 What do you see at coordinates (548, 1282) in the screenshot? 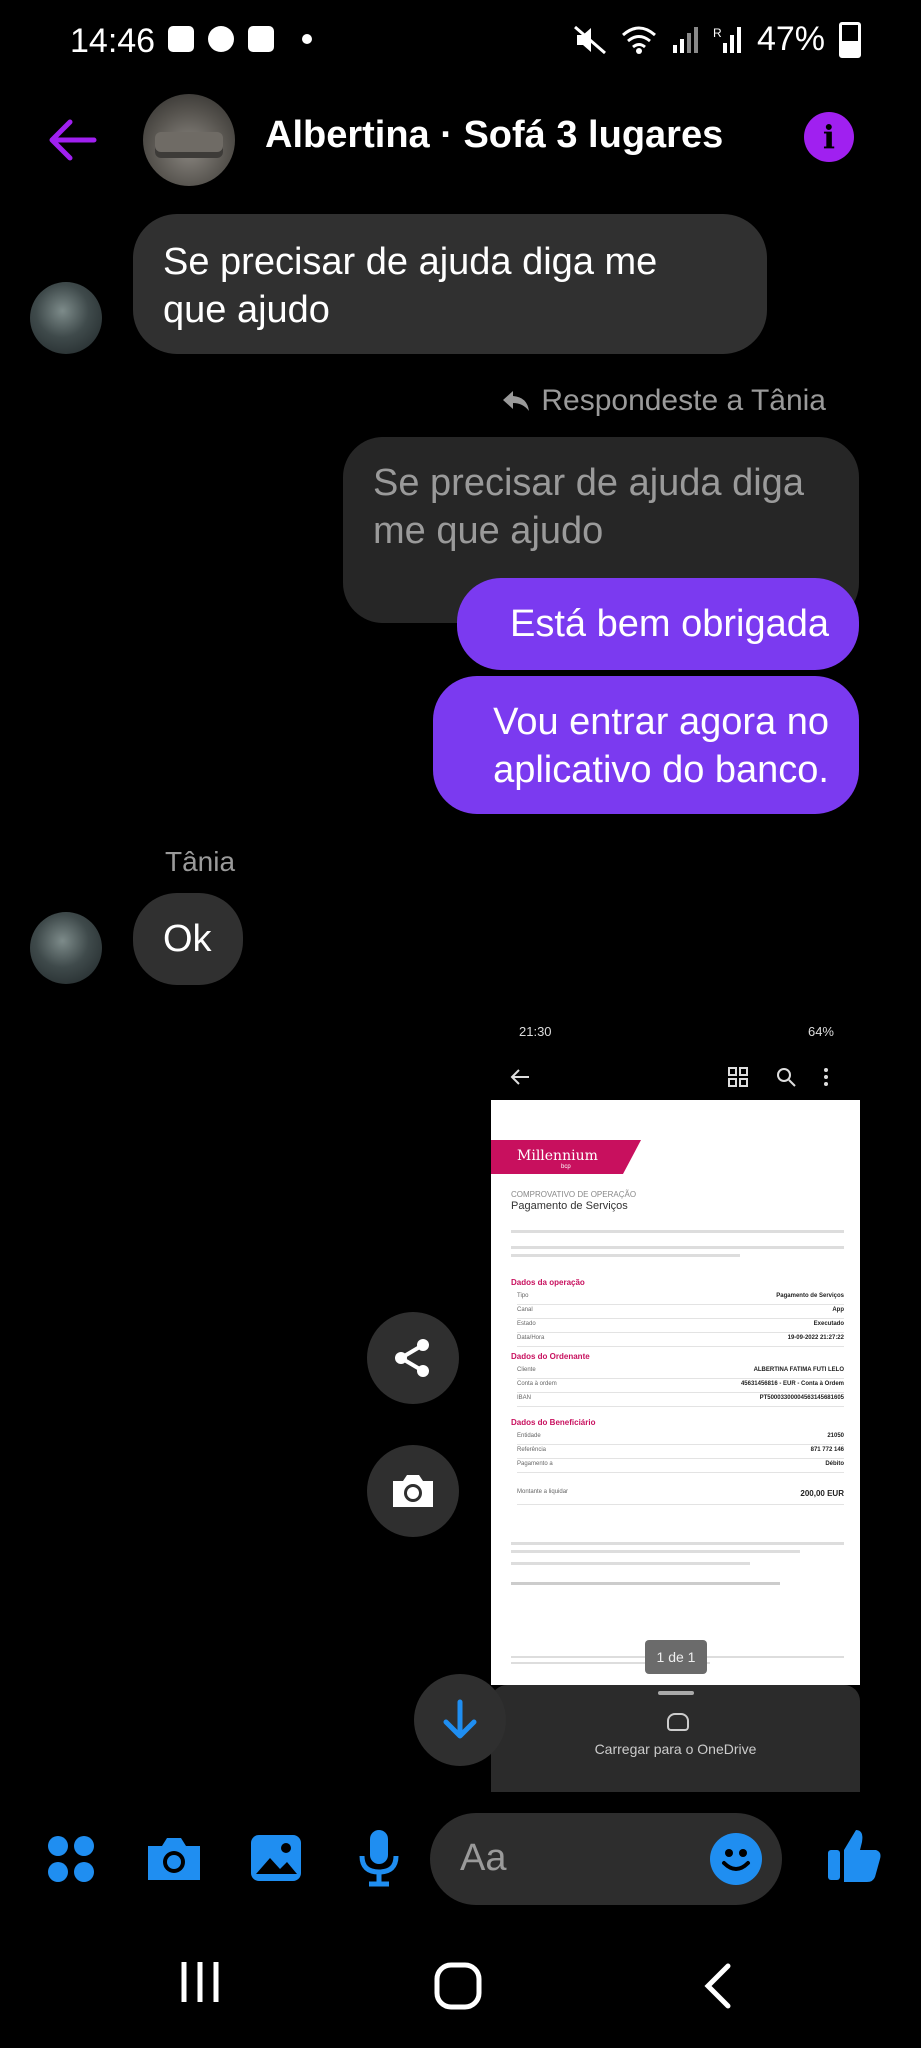
I see `section-operation: Dados da operação` at bounding box center [548, 1282].